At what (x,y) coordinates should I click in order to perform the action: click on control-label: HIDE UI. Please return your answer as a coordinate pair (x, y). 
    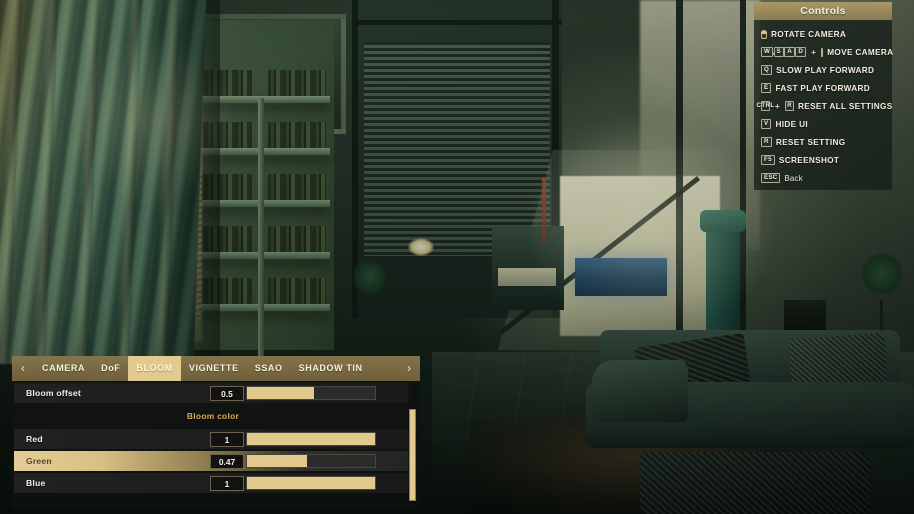
    Looking at the image, I should click on (791, 124).